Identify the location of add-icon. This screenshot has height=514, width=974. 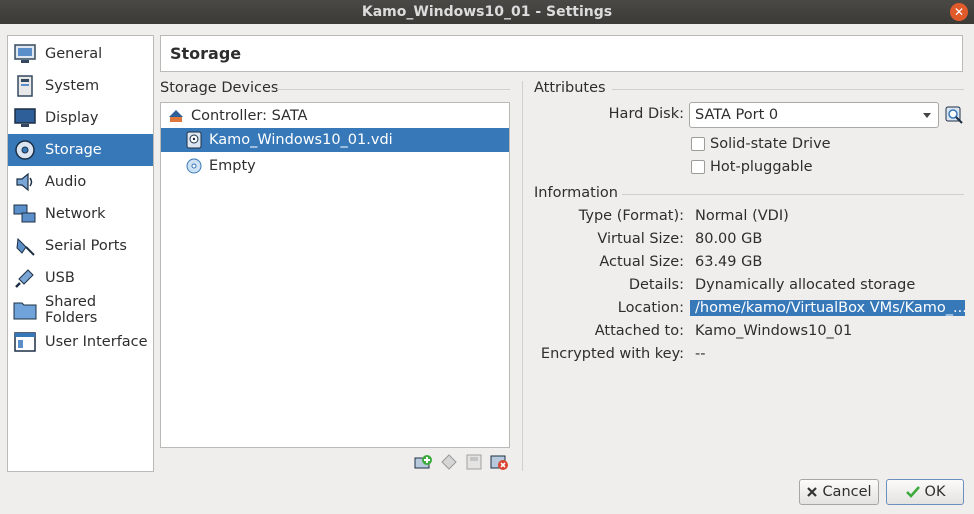
(423, 462).